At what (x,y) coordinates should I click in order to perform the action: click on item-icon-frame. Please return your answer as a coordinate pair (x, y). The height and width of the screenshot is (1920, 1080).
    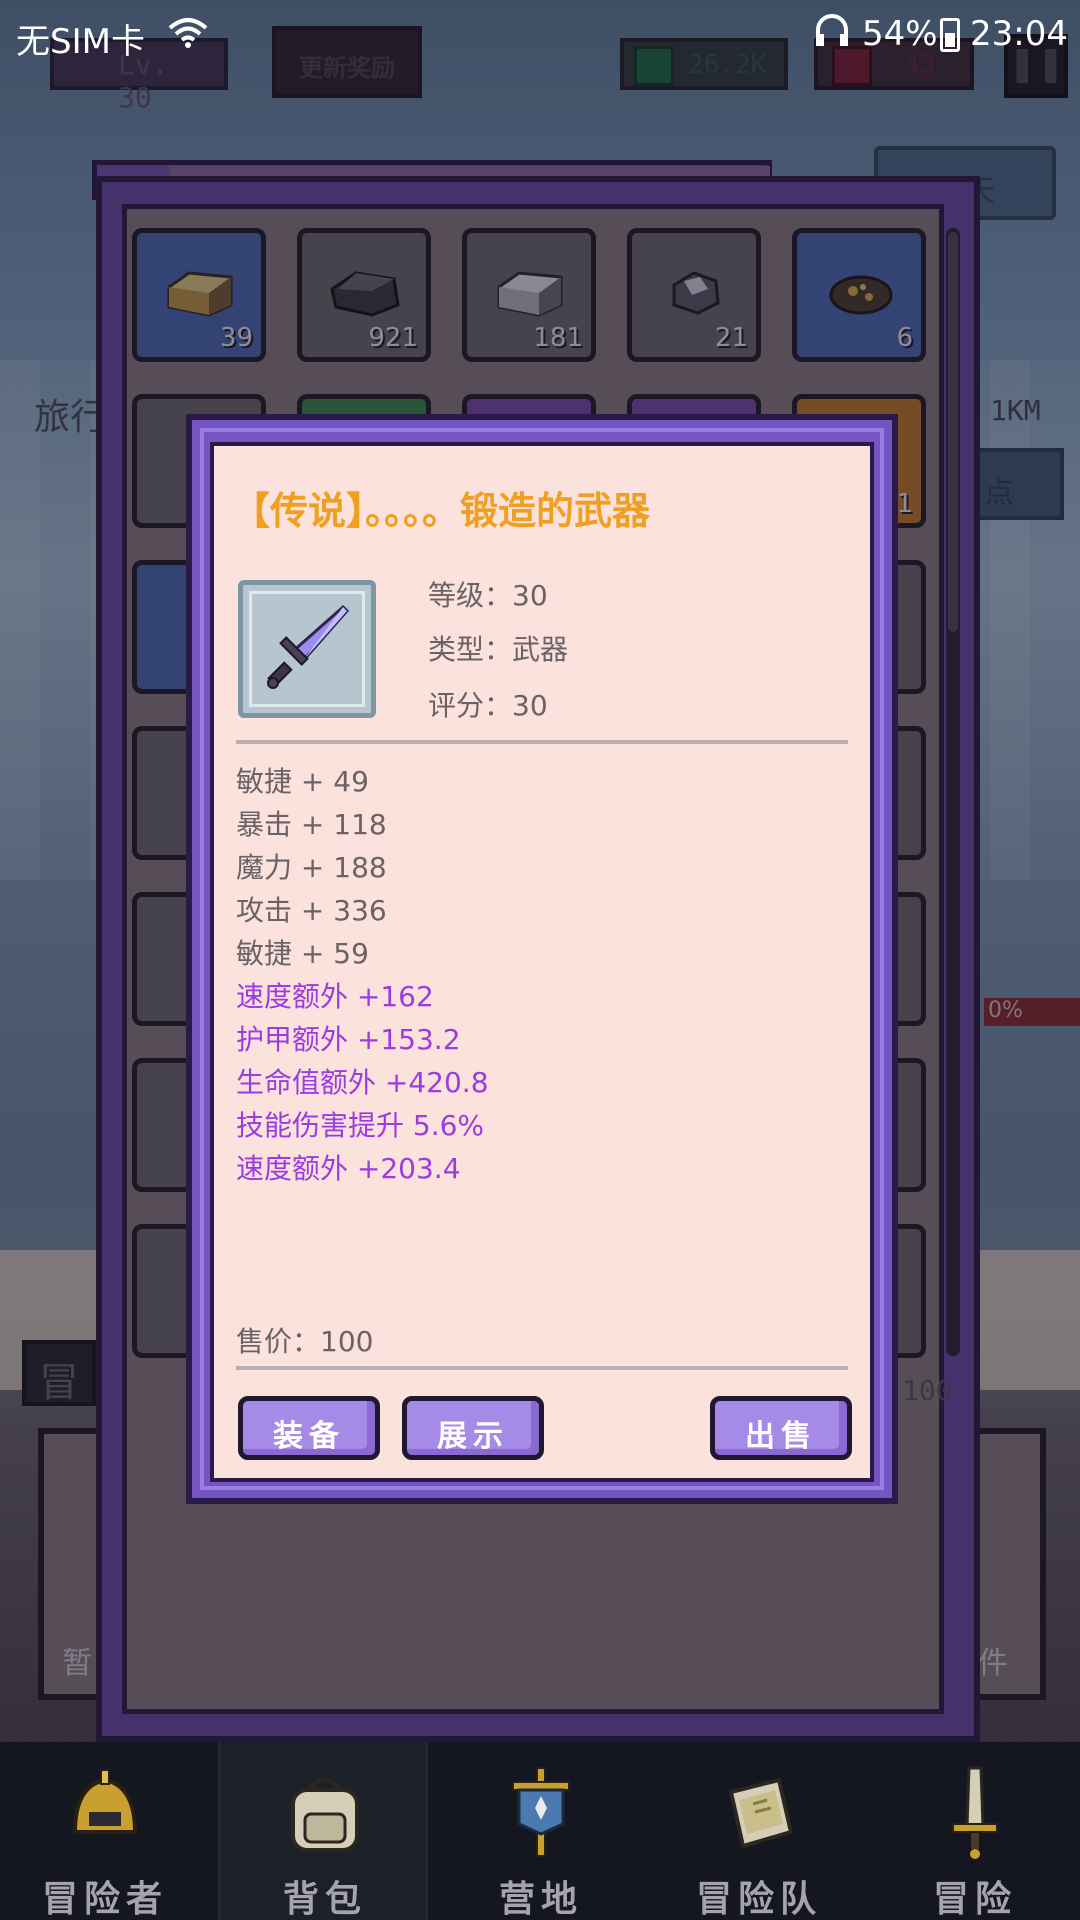
    Looking at the image, I should click on (307, 649).